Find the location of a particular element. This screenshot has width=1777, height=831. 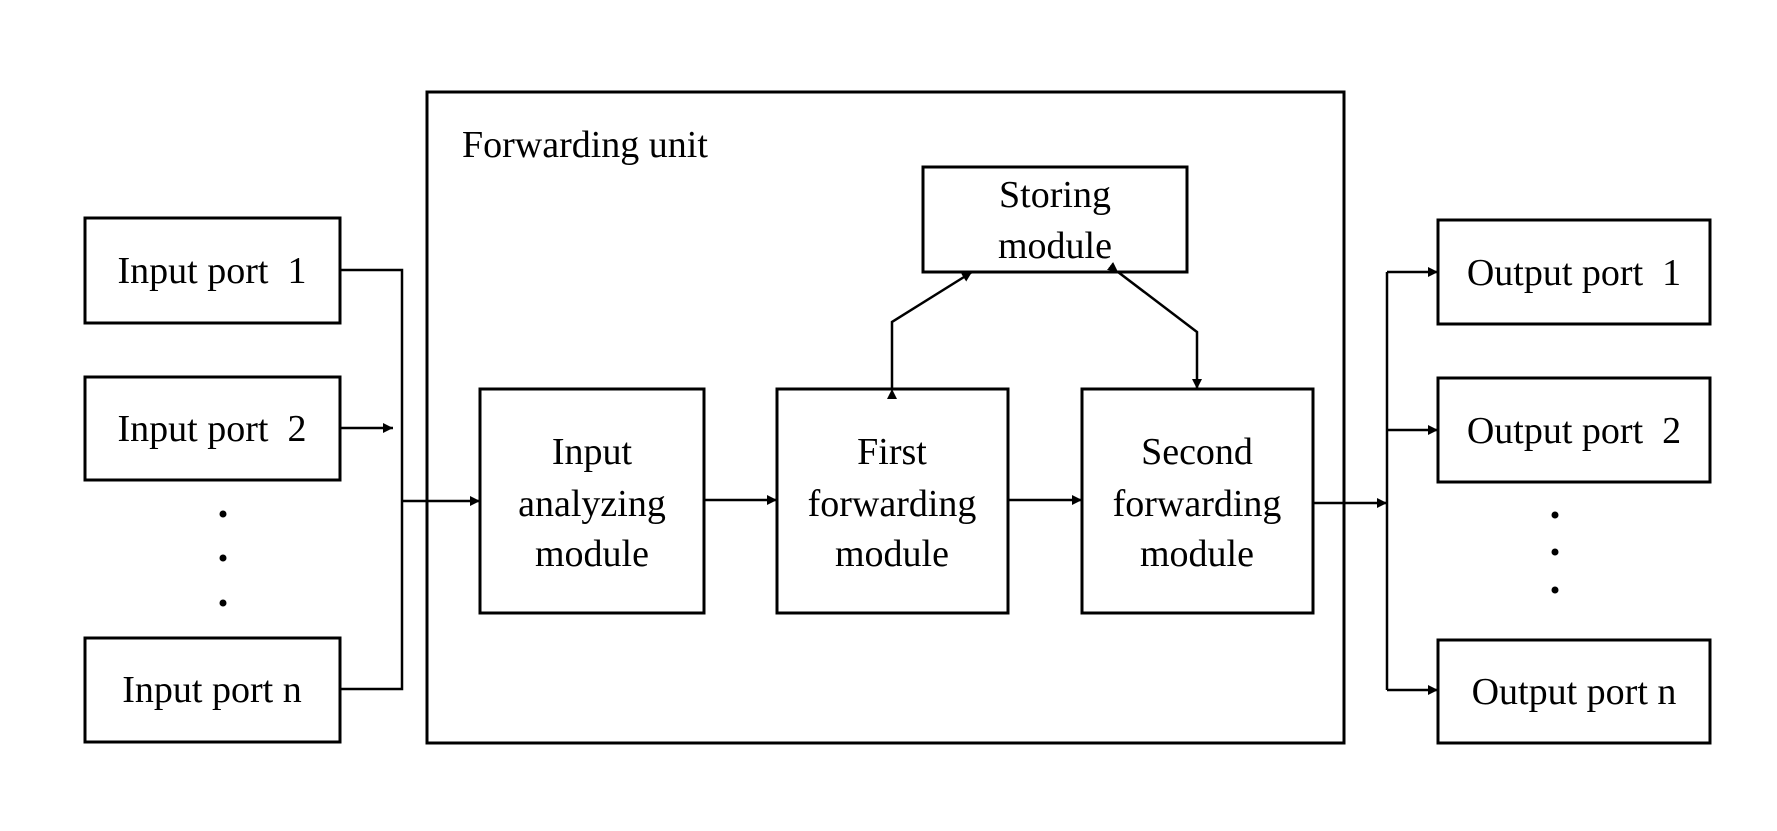

input-analyzing-module: Input analyzing module is located at coordinates (592, 501).